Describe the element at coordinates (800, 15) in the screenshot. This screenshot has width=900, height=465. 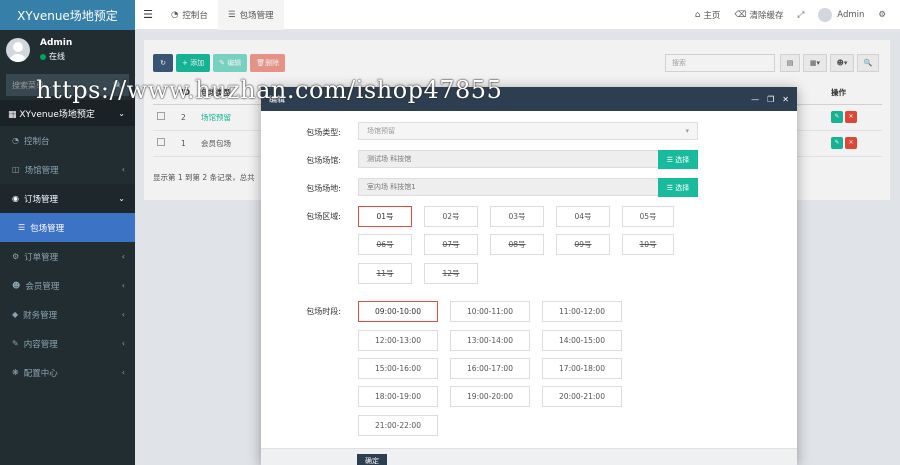
I see `fullscreen-icon: ⤢` at that location.